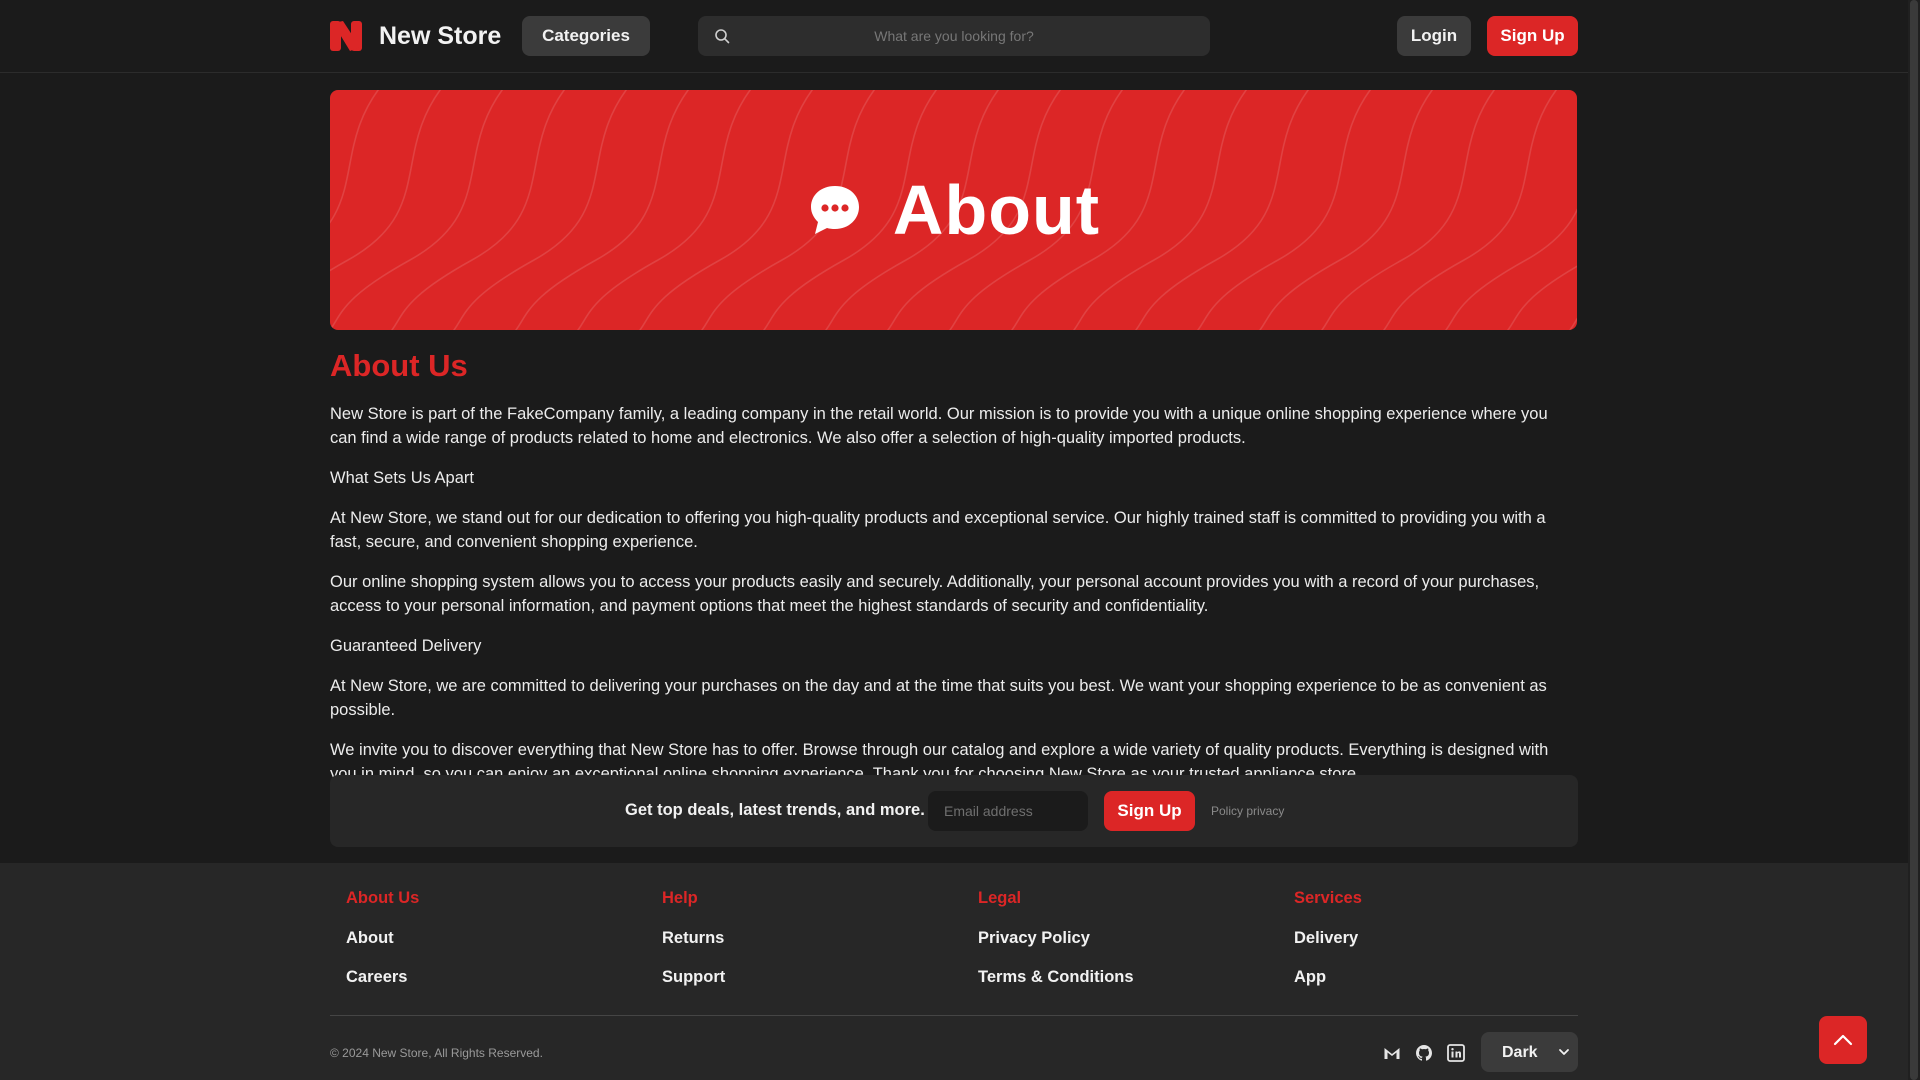  What do you see at coordinates (1392, 1053) in the screenshot?
I see `gmail-icon` at bounding box center [1392, 1053].